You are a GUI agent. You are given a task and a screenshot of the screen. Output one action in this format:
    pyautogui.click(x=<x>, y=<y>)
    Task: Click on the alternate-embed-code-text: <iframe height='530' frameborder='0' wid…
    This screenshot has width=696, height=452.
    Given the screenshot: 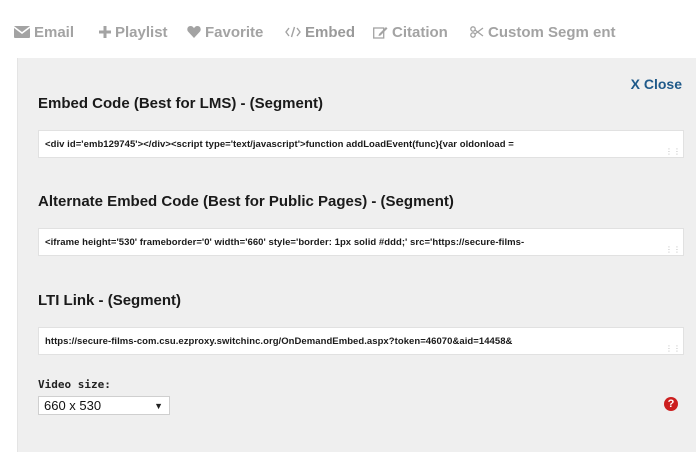 What is the action you would take?
    pyautogui.click(x=285, y=242)
    